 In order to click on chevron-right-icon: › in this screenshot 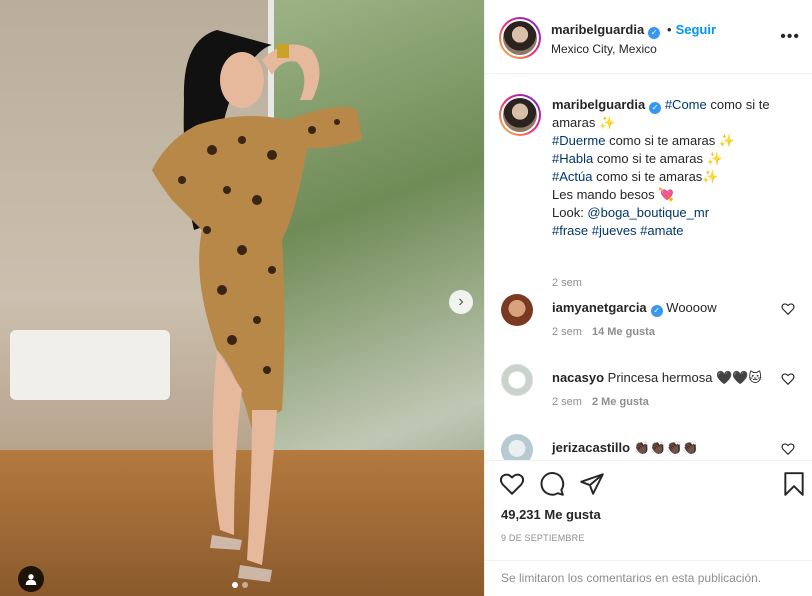, I will do `click(461, 301)`.